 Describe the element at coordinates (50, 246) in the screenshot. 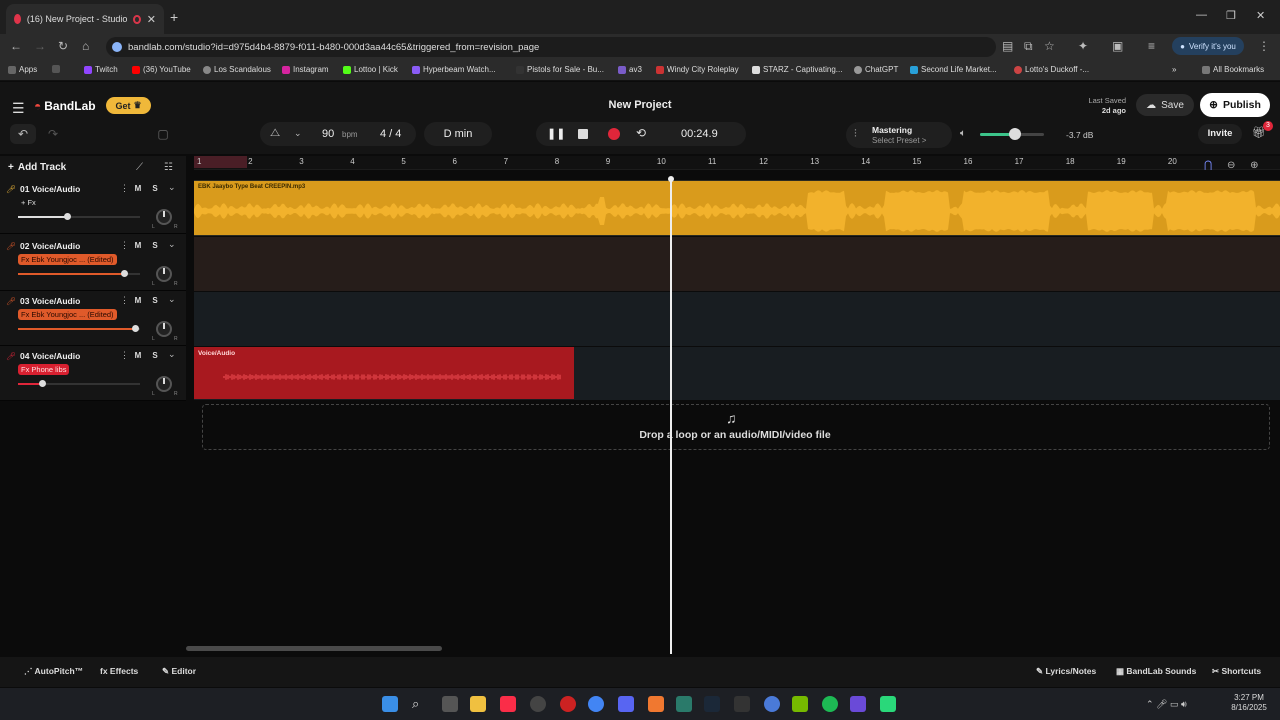

I see `track-name: 02 Voice/Audio` at that location.